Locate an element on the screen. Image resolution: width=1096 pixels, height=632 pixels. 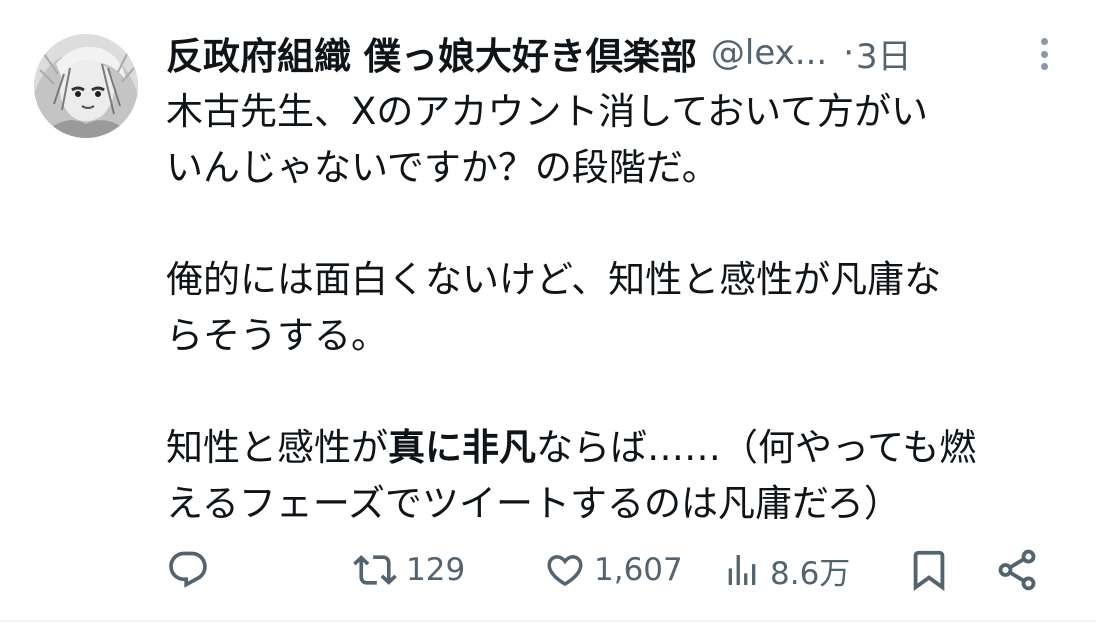
text-segment: 知性と感性が is located at coordinates (277, 447).